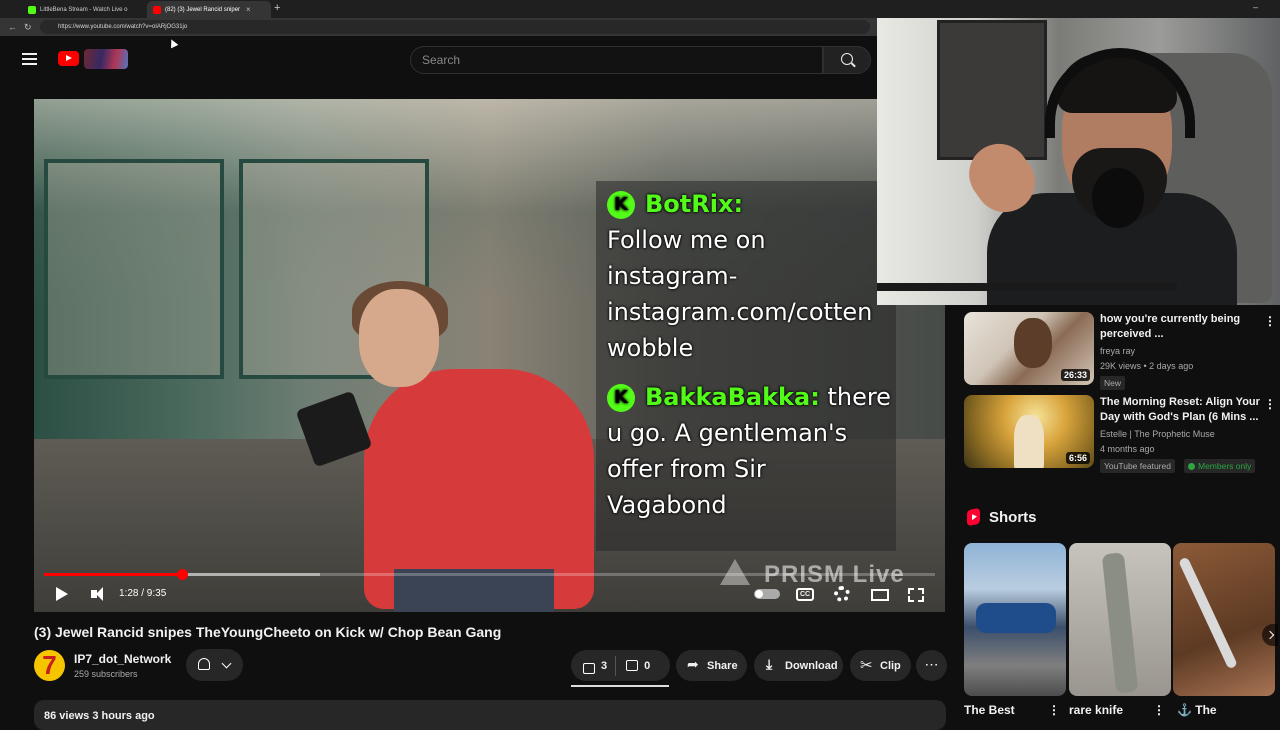 The image size is (1280, 730). What do you see at coordinates (767, 594) in the screenshot?
I see `autoplay-toggle` at bounding box center [767, 594].